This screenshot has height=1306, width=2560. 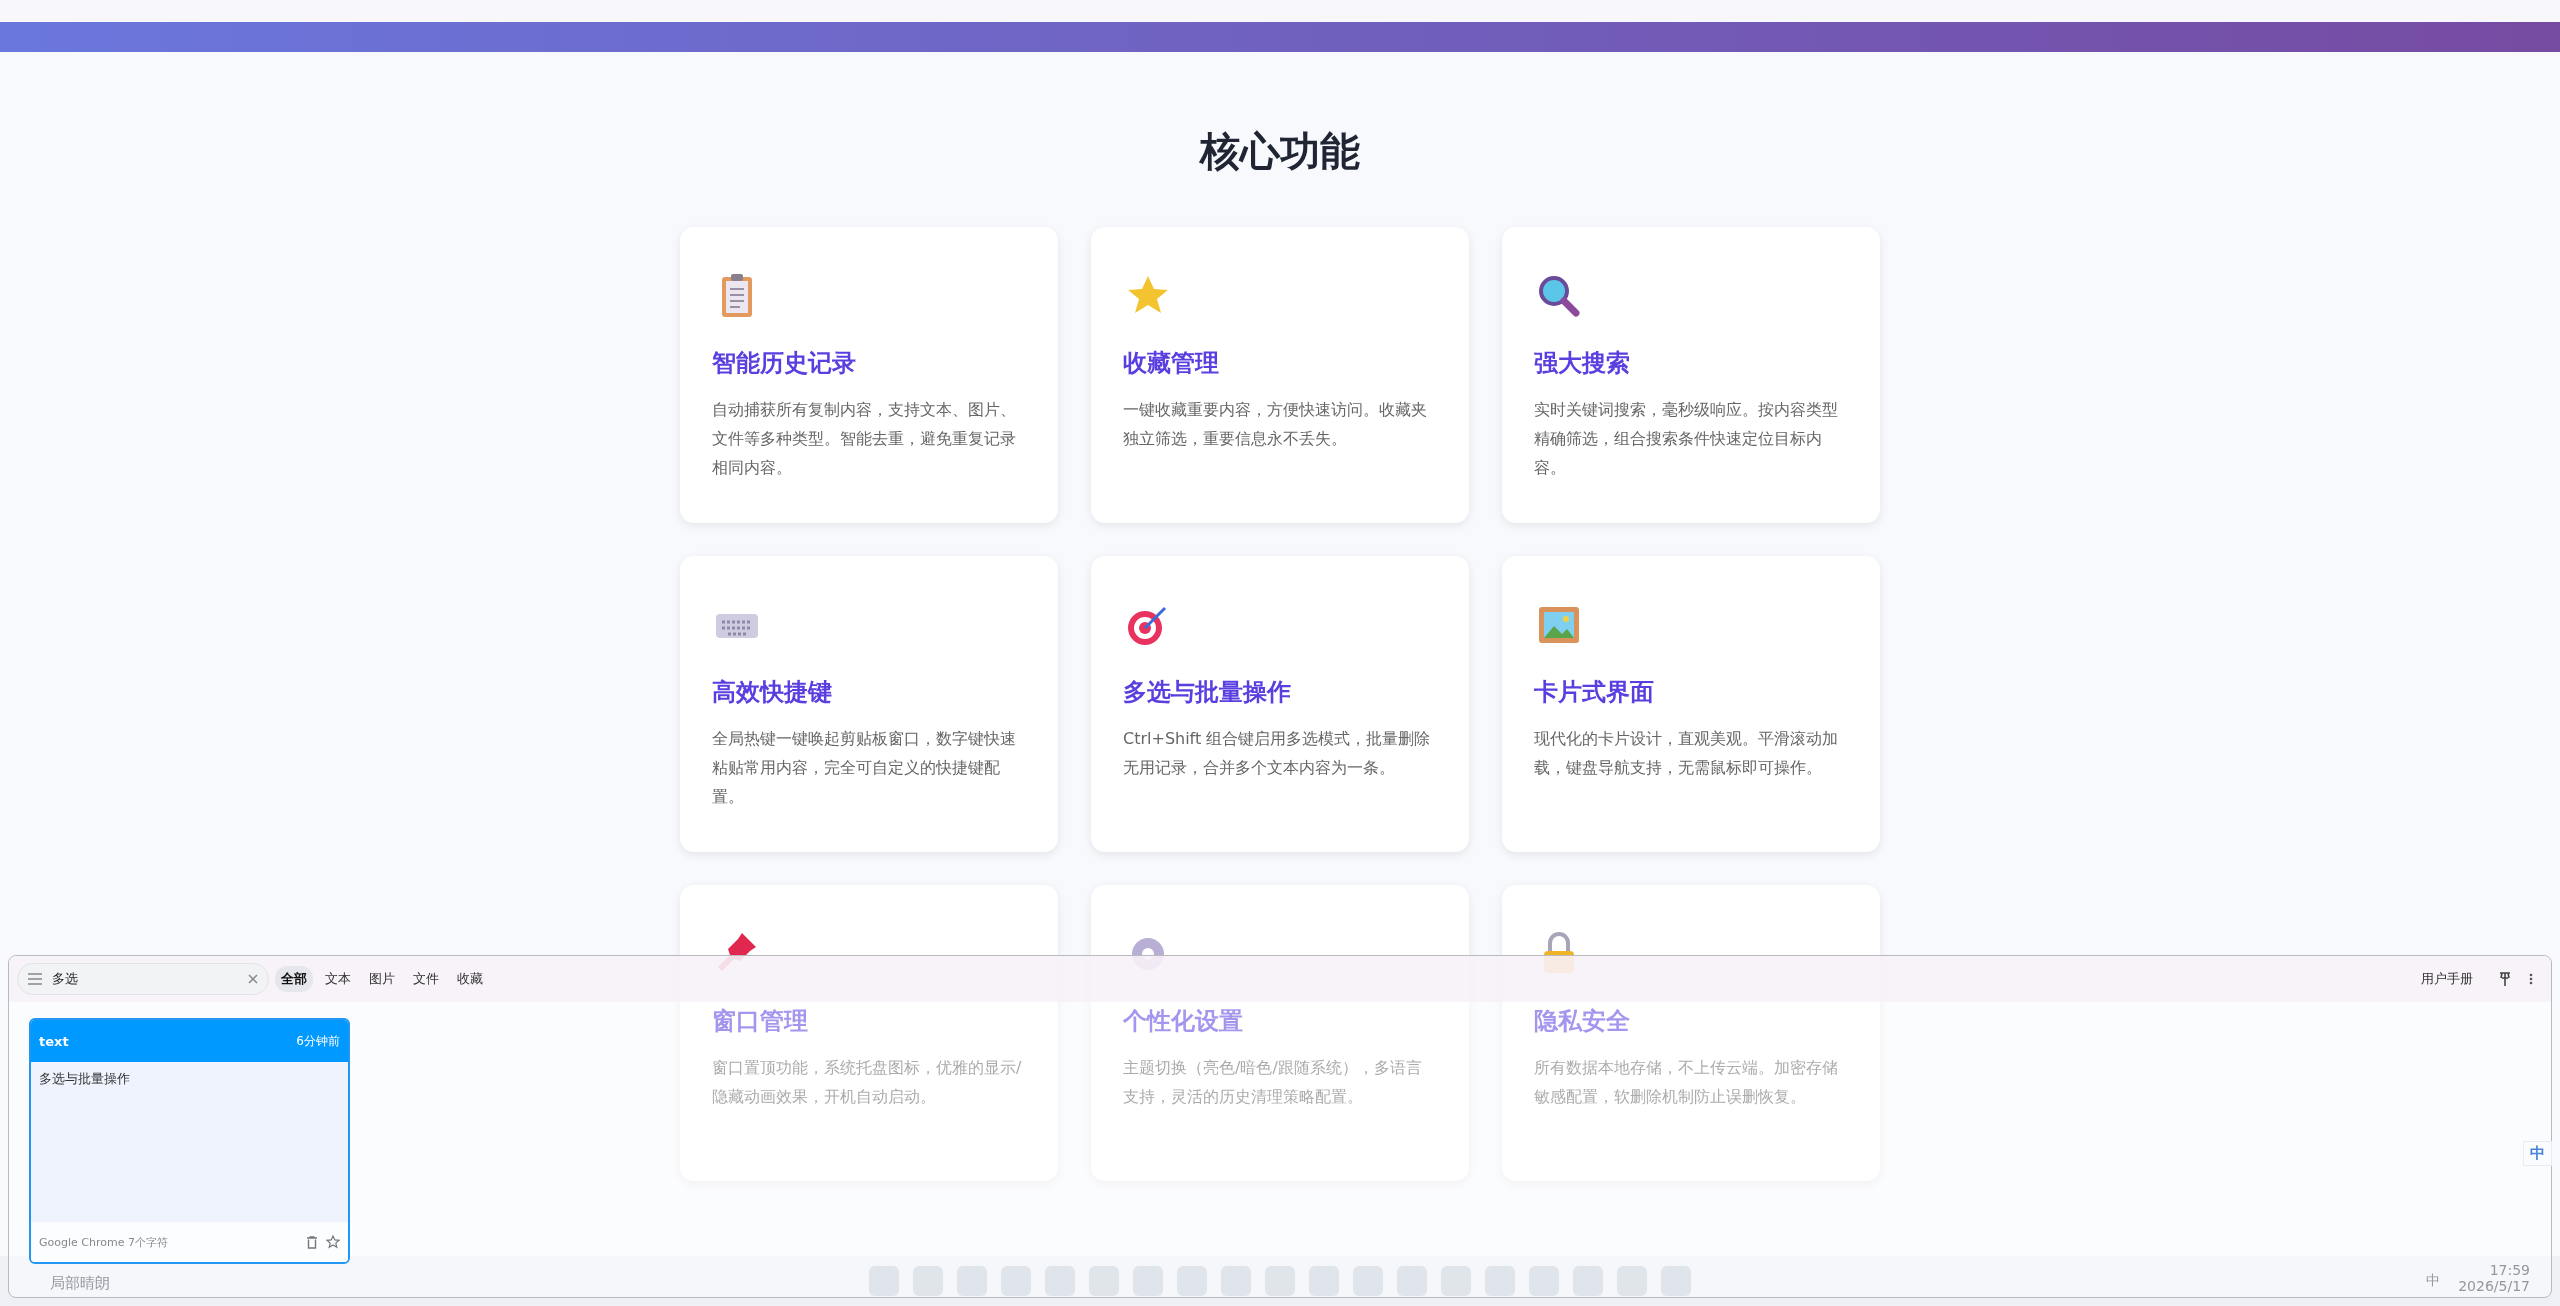 What do you see at coordinates (2447, 979) in the screenshot?
I see `user-manual-link: 用户手册` at bounding box center [2447, 979].